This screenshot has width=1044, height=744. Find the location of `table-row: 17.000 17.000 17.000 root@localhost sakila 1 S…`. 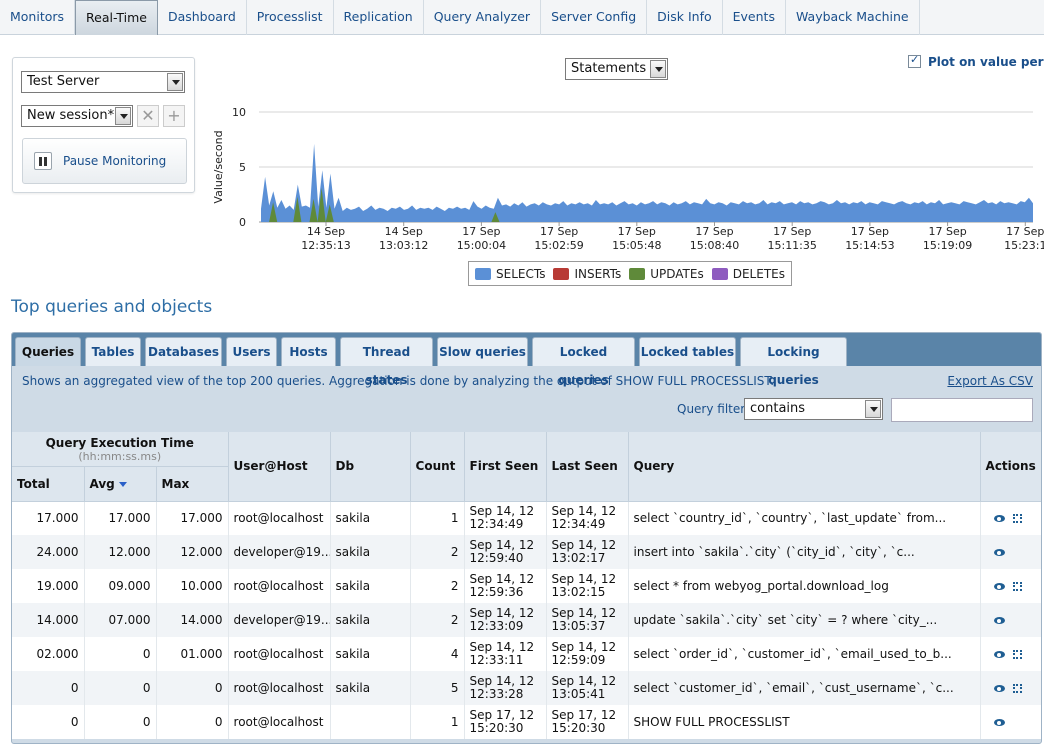

table-row: 17.000 17.000 17.000 root@localhost sakila 1 S… is located at coordinates (526, 518).